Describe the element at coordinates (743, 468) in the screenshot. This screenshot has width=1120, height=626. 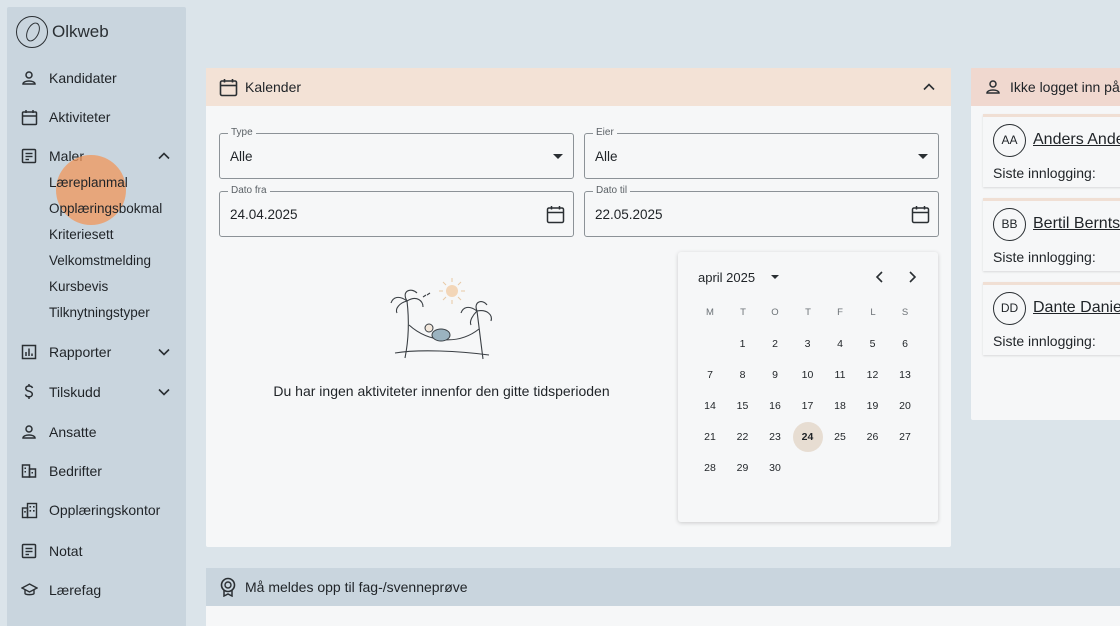
I see `calendar-day: 29` at that location.